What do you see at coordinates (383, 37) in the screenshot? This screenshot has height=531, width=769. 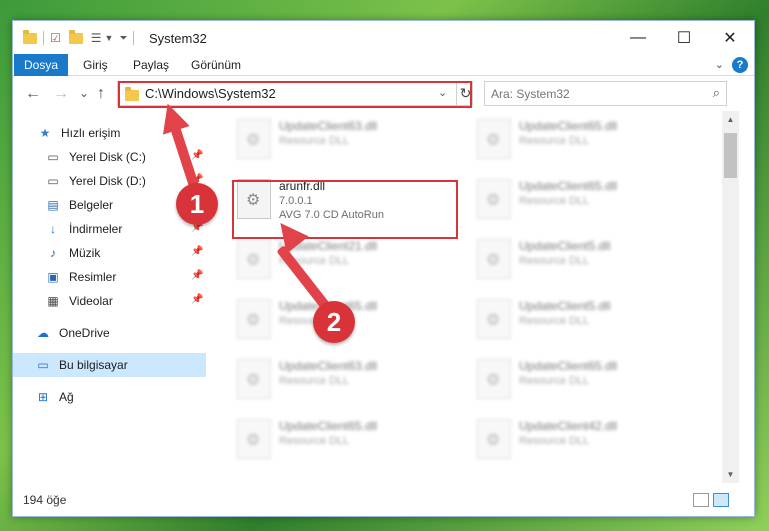 I see `title-bar: ☑ ☰ ▼ ⏷ System32 — ☐ ✕` at bounding box center [383, 37].